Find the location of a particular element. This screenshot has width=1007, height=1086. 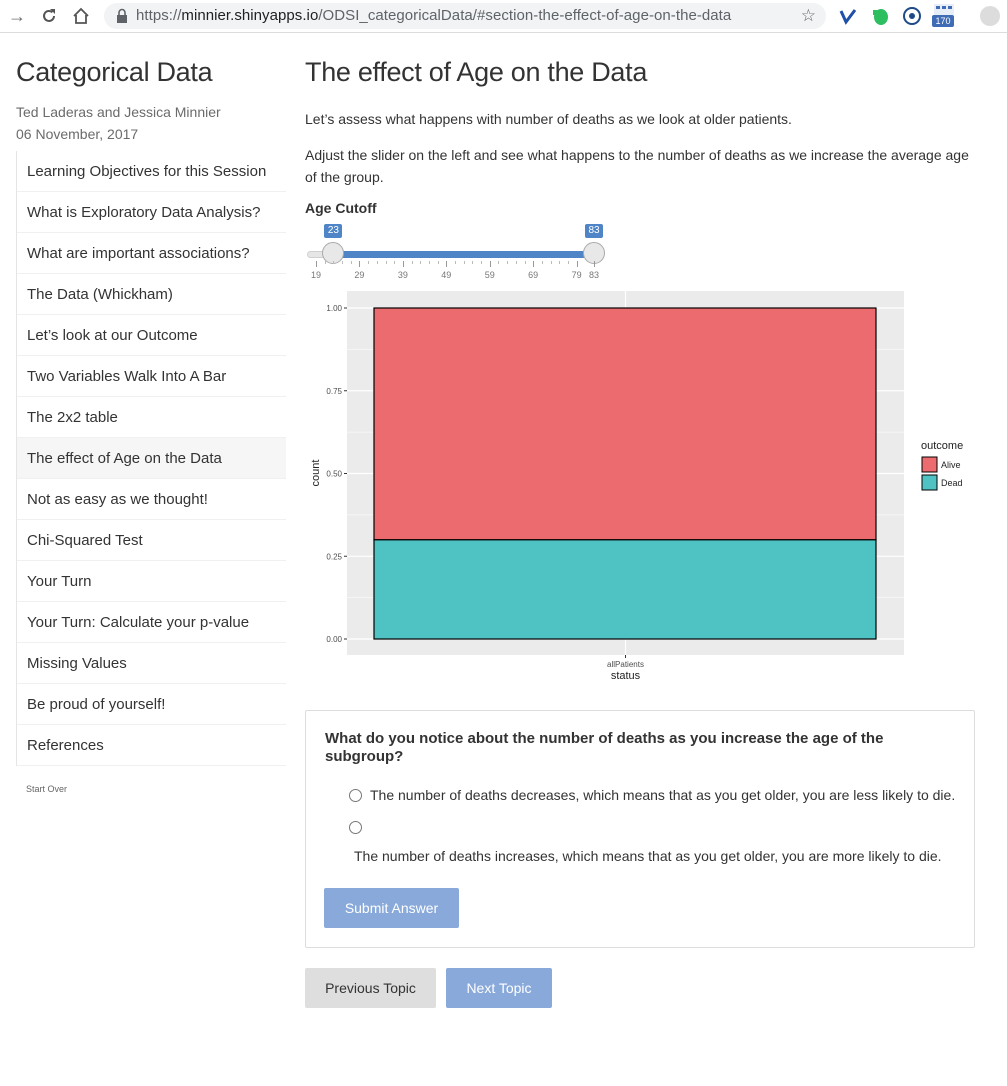

option1-radio is located at coordinates (355, 795).